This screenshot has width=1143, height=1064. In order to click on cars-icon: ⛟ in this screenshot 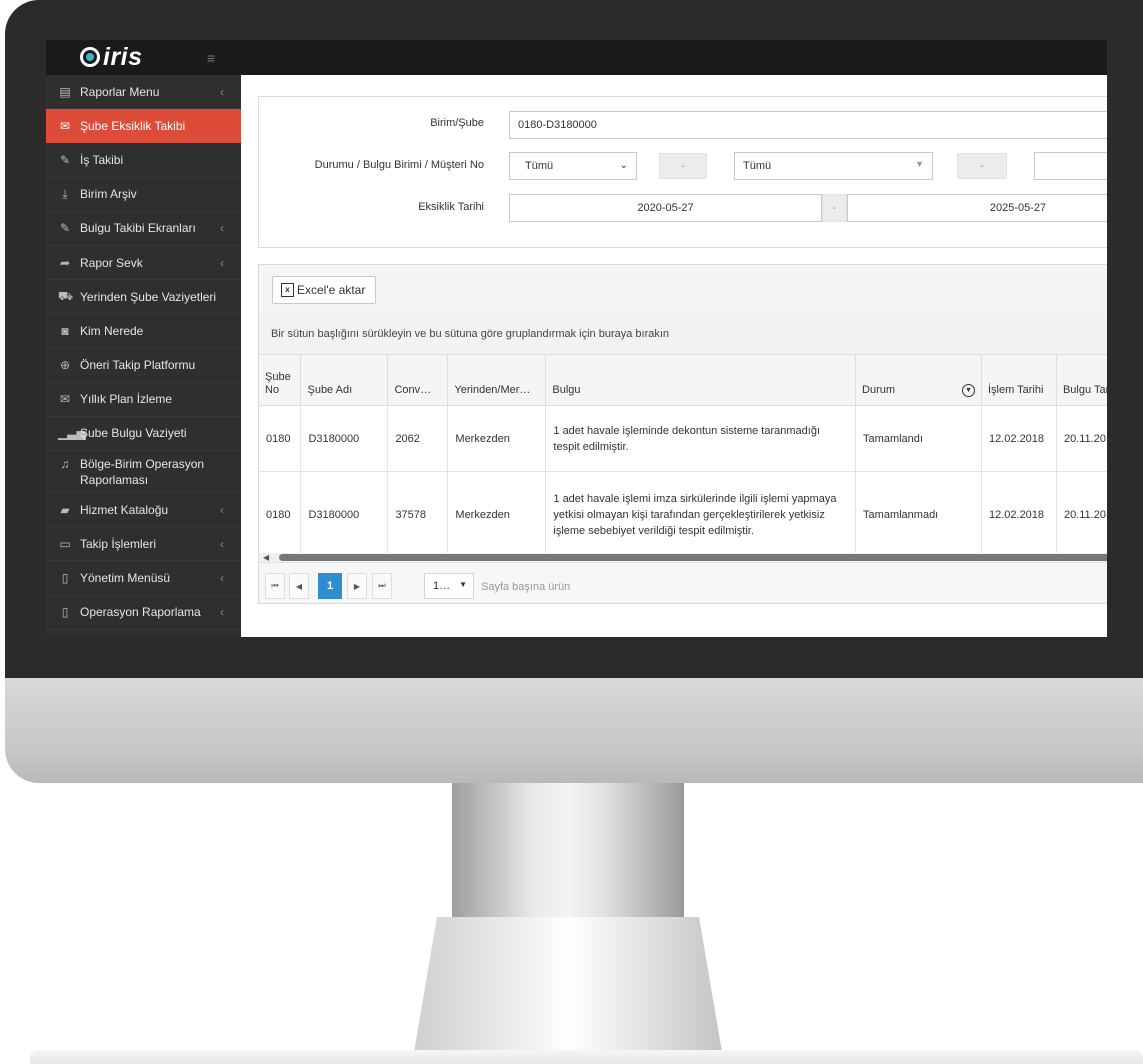, I will do `click(66, 295)`.